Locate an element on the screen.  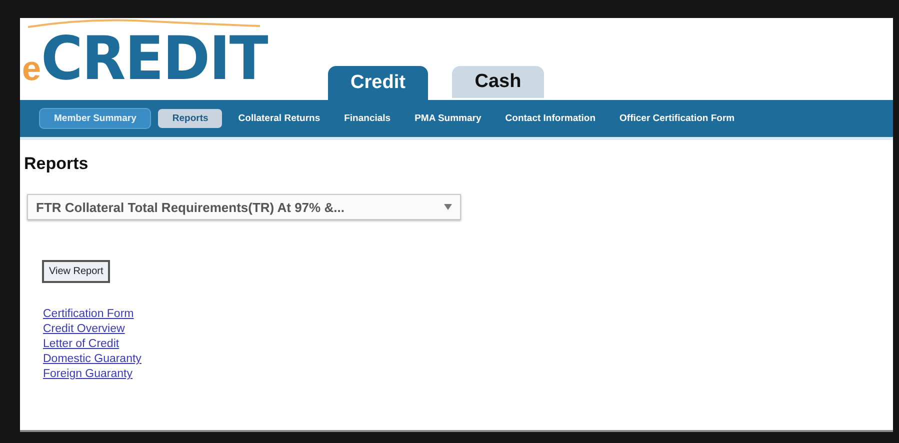
tab: Cash is located at coordinates (498, 82).